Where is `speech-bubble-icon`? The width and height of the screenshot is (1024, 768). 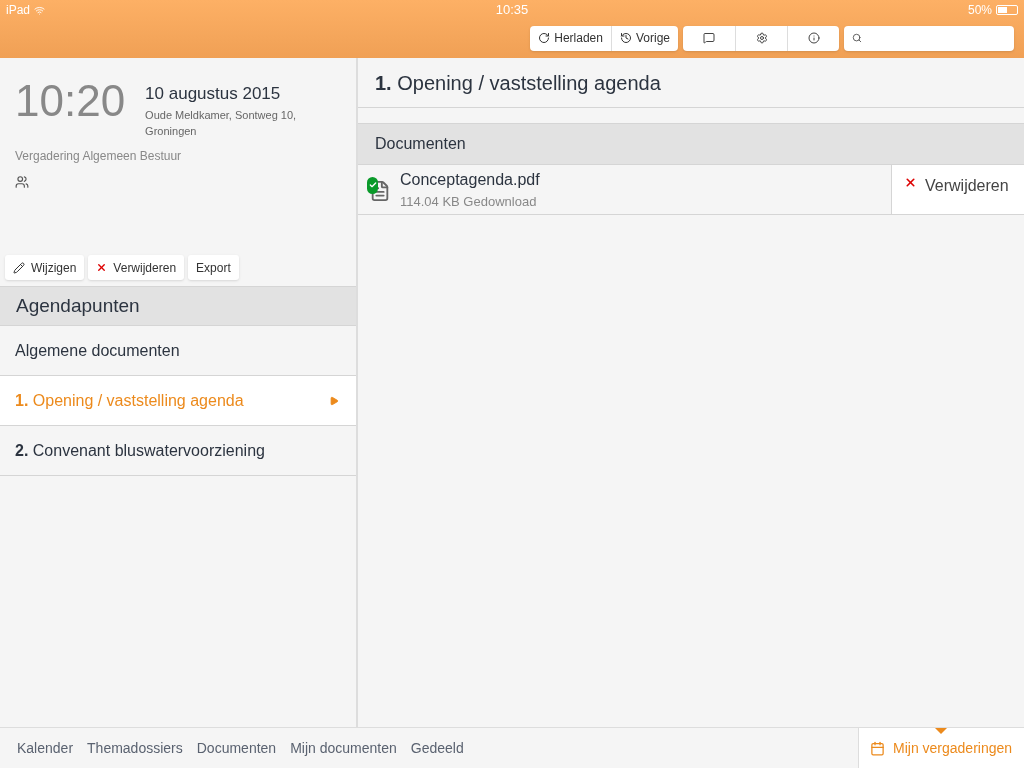 speech-bubble-icon is located at coordinates (709, 38).